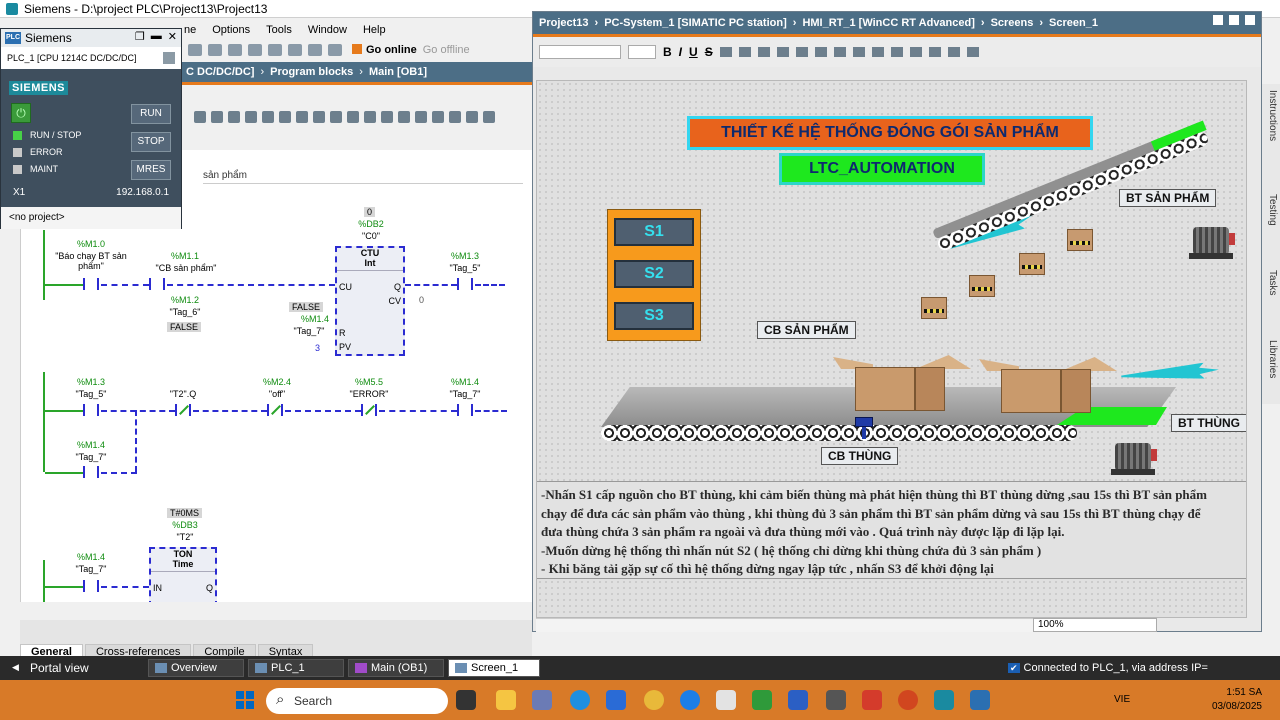 This screenshot has height=720, width=1280. What do you see at coordinates (690, 700) in the screenshot?
I see `zalo-icon` at bounding box center [690, 700].